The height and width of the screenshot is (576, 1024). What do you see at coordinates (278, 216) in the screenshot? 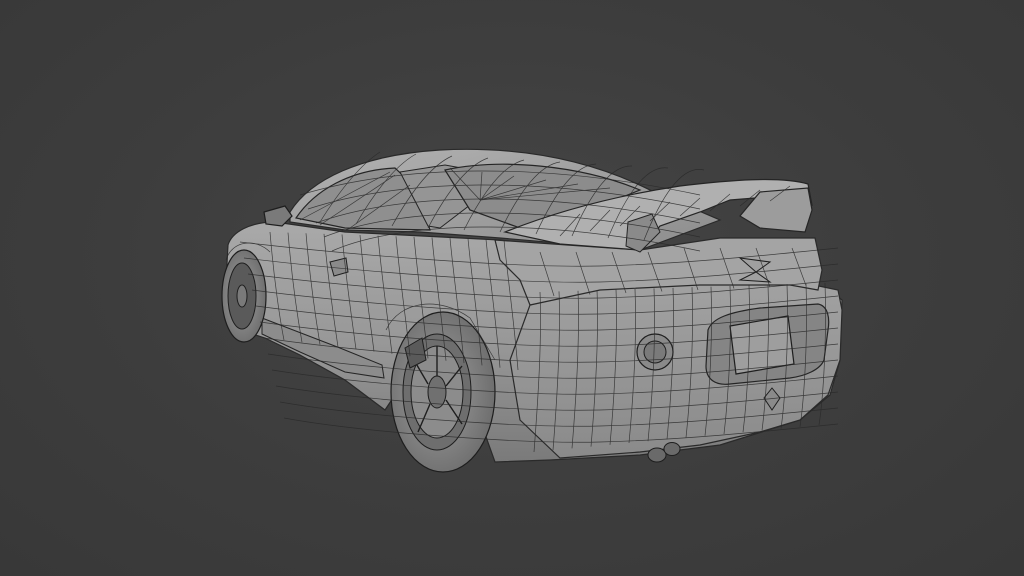
I see `car-side-mirror` at bounding box center [278, 216].